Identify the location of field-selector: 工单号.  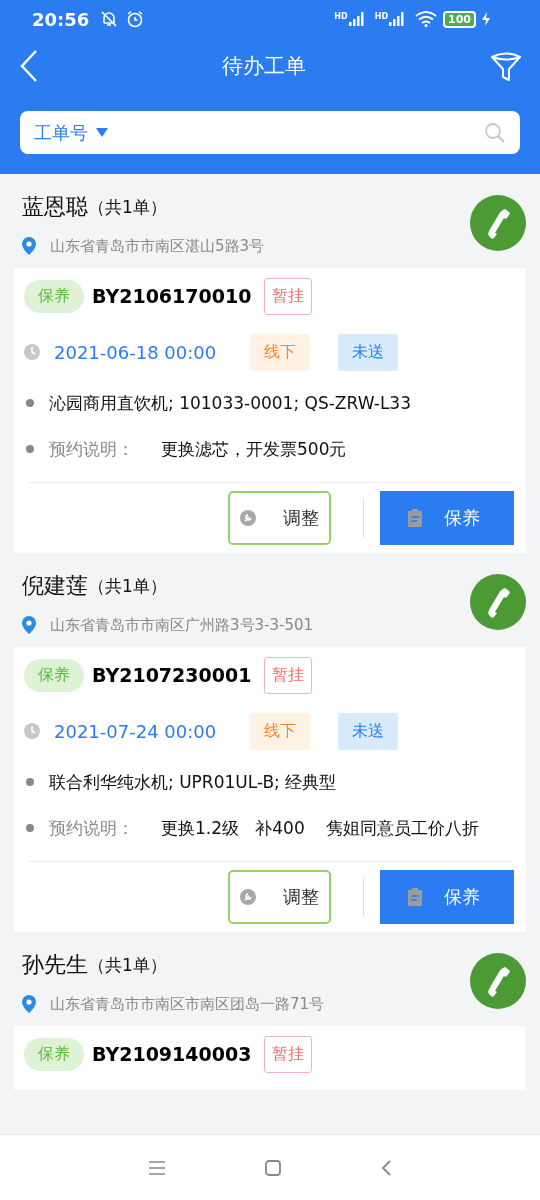
(61, 132).